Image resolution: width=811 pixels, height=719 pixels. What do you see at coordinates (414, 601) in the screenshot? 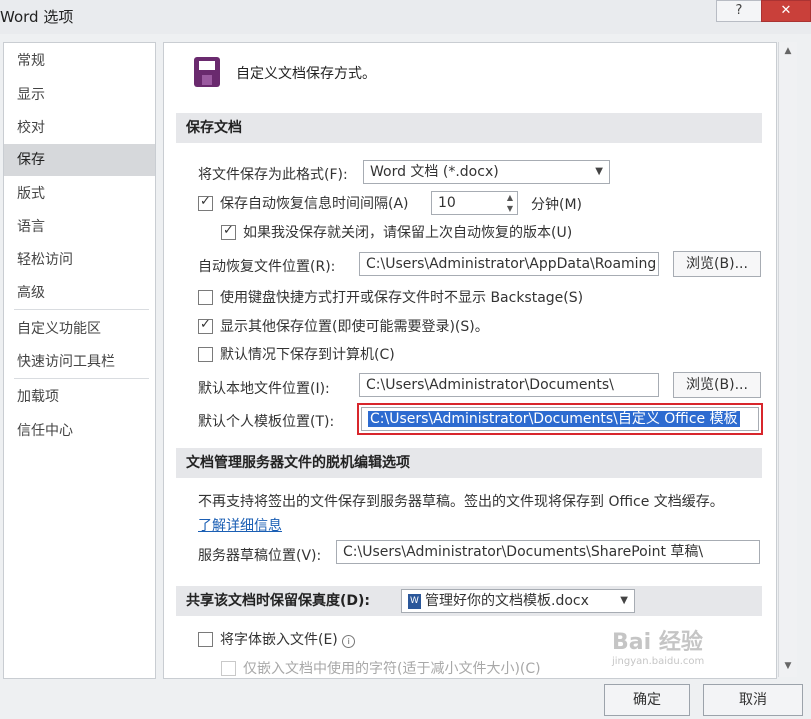
I see `word-document-icon: W` at bounding box center [414, 601].